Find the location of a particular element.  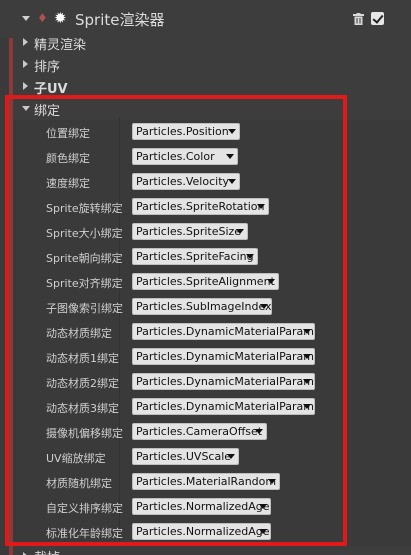

category-bindings: 绑定 is located at coordinates (212, 109).